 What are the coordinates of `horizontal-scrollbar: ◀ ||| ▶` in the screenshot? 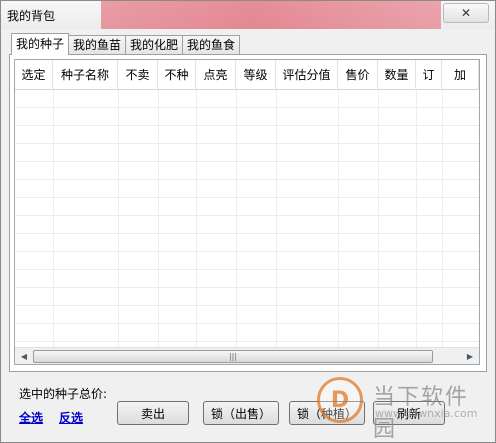 It's located at (247, 355).